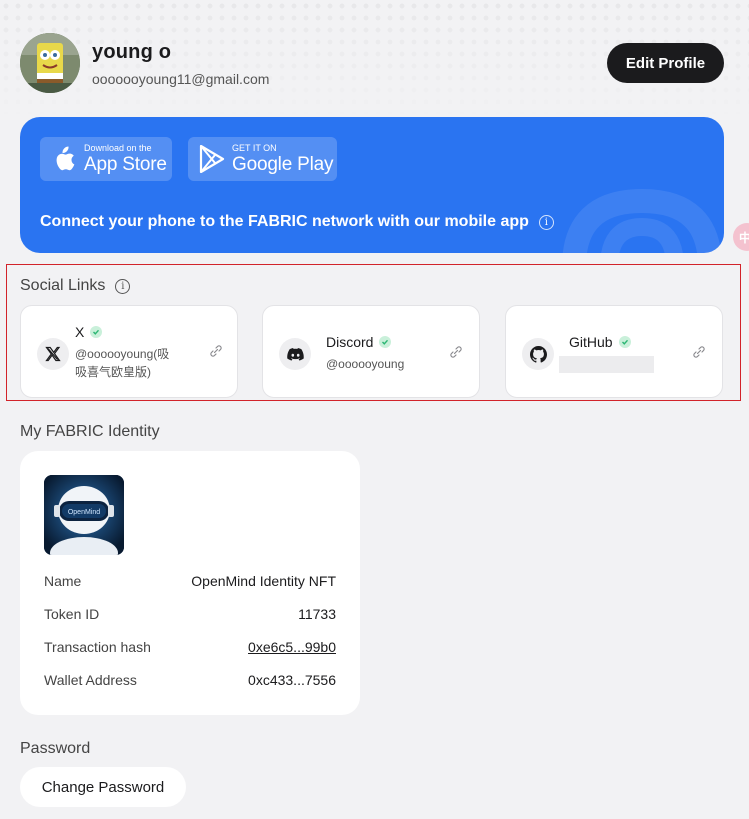 This screenshot has width=749, height=819. I want to click on apple-icon, so click(64, 159).